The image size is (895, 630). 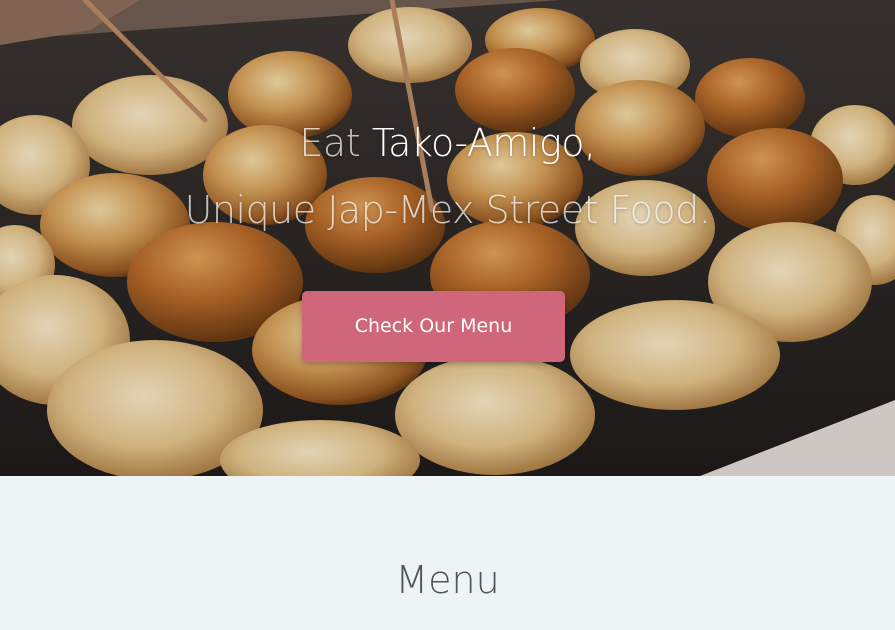 What do you see at coordinates (335, 143) in the screenshot?
I see `headline-prefix: Eat` at bounding box center [335, 143].